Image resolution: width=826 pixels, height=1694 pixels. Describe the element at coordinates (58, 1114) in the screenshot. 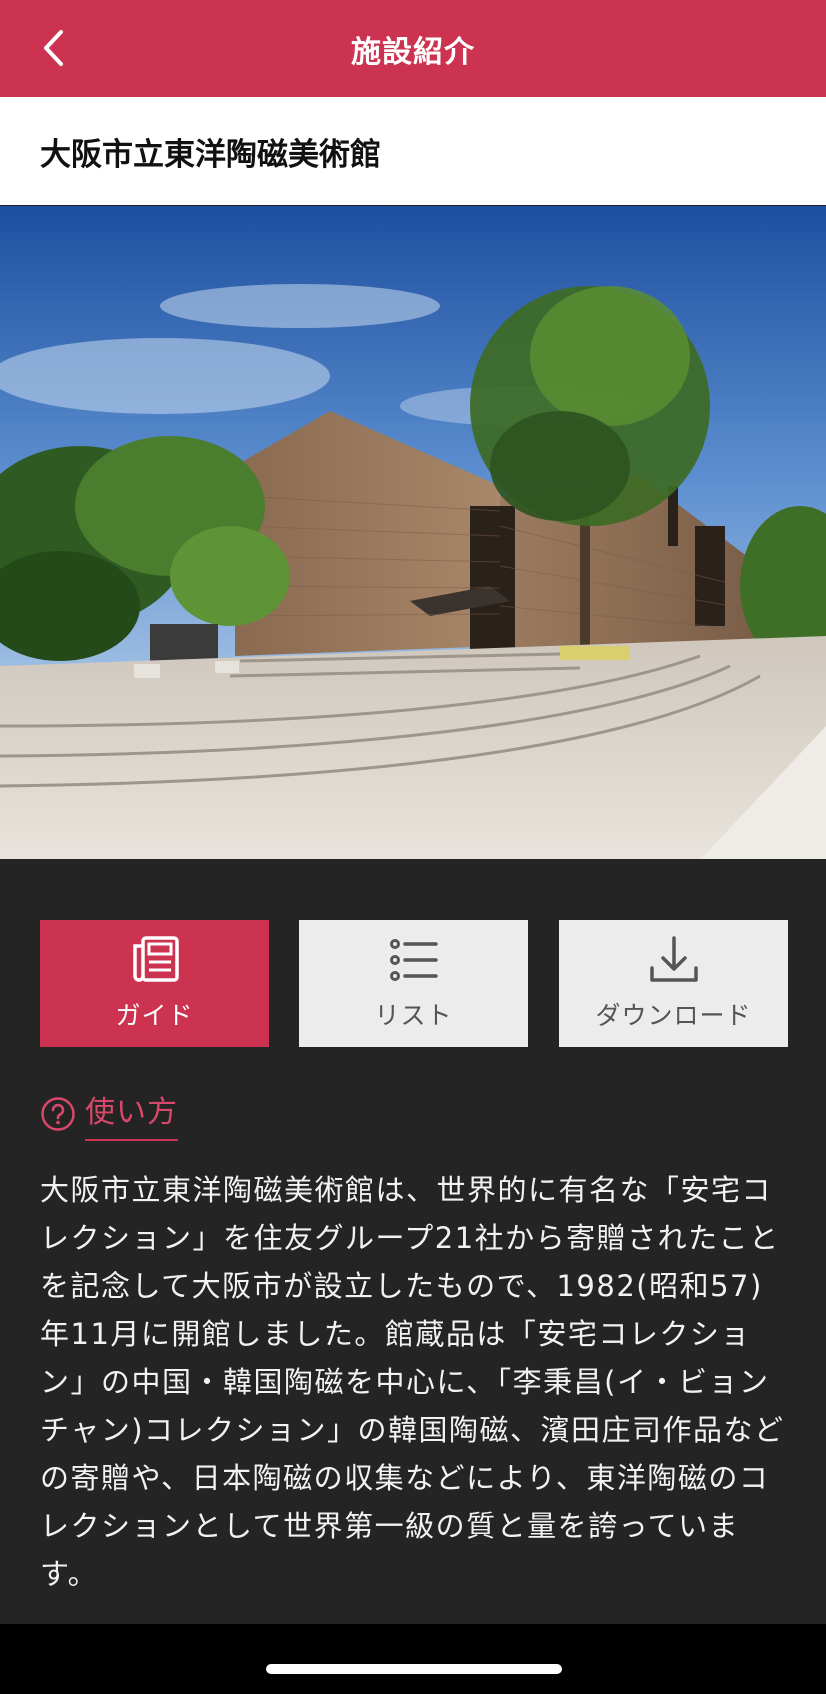

I see `question-circle-icon` at that location.